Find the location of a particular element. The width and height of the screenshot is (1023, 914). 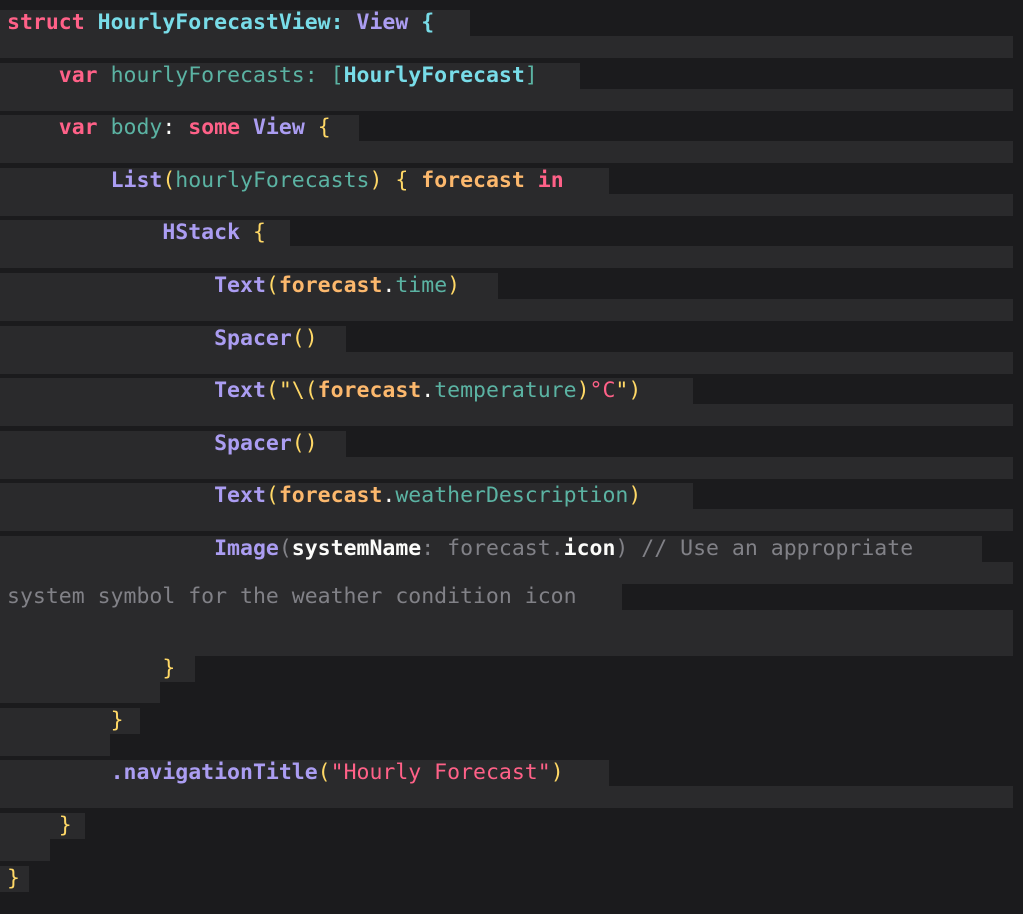

code-token: : forecast. is located at coordinates (492, 548).